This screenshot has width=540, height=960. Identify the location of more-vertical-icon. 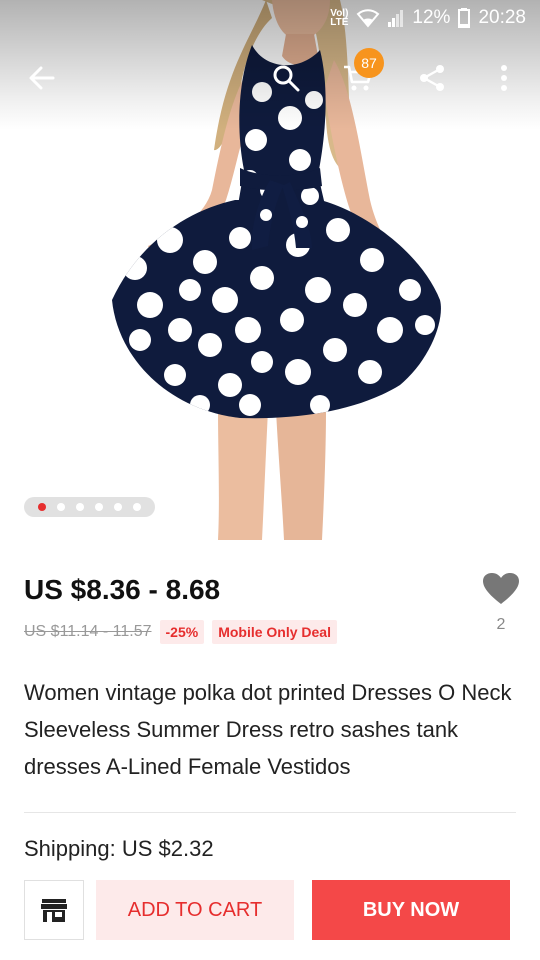
(504, 78).